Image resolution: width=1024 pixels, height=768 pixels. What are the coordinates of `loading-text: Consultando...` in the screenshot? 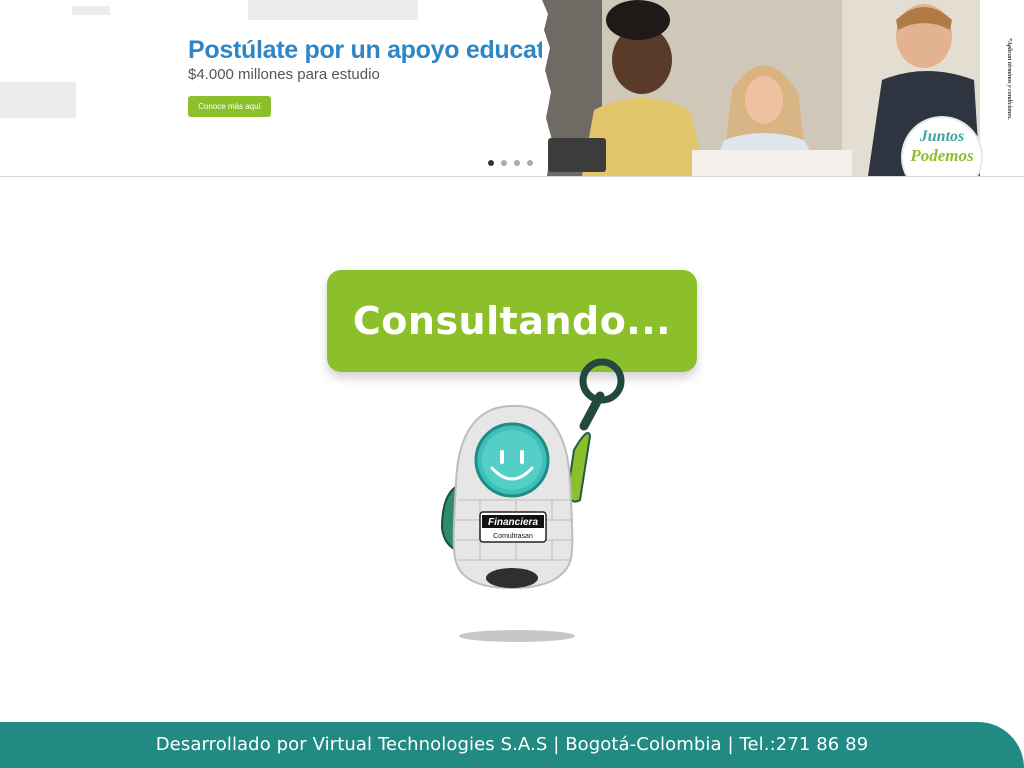 It's located at (512, 321).